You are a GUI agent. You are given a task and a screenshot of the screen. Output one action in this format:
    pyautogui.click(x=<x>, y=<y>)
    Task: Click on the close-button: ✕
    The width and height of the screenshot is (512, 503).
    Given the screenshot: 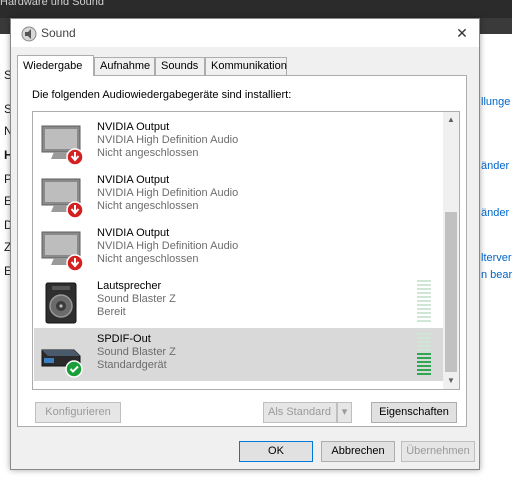 What is the action you would take?
    pyautogui.click(x=462, y=33)
    